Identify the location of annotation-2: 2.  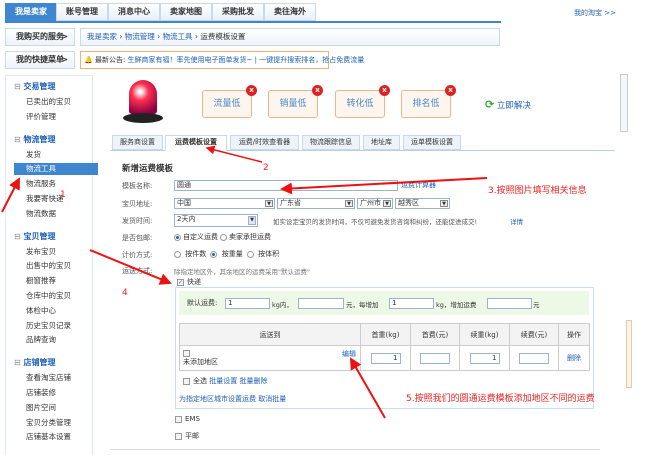
(266, 168).